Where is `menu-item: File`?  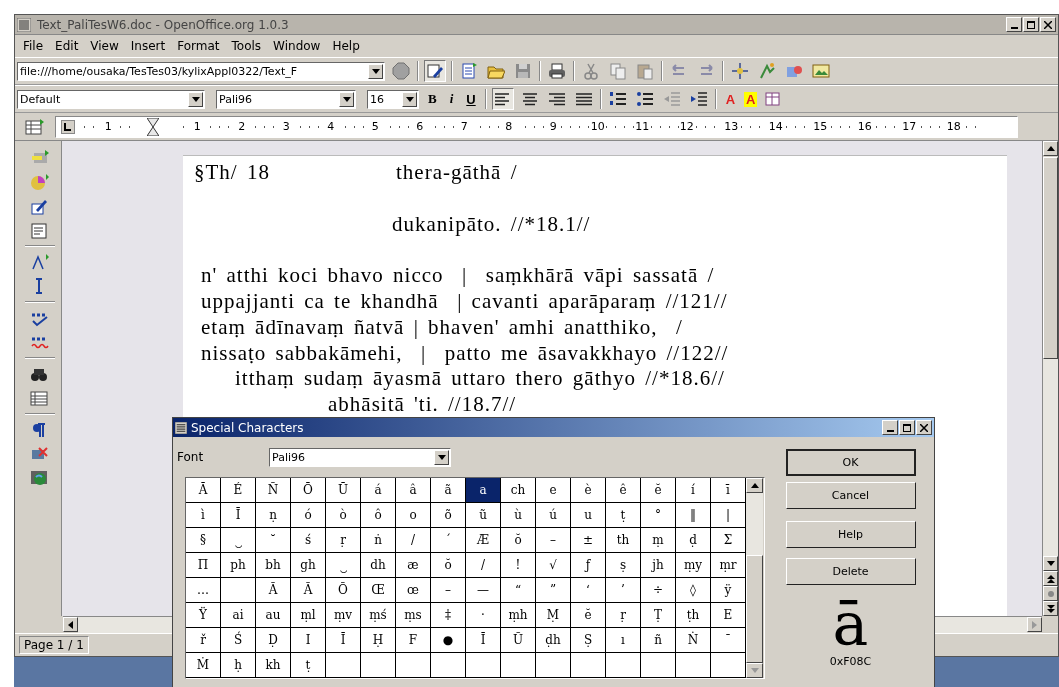
menu-item: File is located at coordinates (35, 46).